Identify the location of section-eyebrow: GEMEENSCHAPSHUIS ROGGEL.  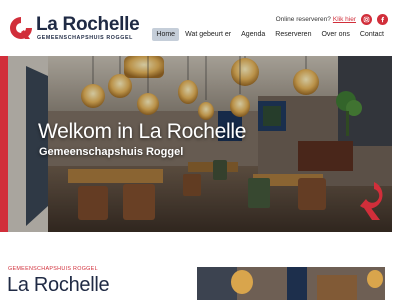
(53, 269).